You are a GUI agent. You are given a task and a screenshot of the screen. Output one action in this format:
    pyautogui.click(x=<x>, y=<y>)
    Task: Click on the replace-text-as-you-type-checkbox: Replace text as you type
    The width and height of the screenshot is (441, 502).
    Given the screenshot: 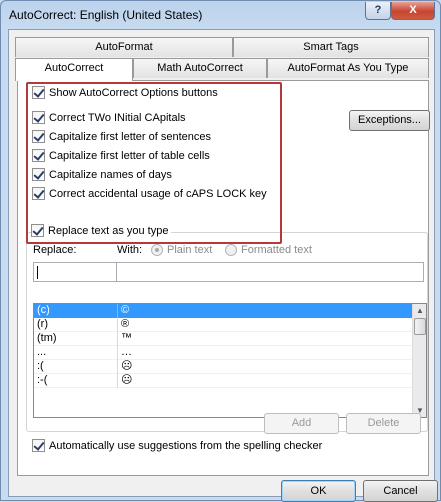 What is the action you would take?
    pyautogui.click(x=101, y=230)
    